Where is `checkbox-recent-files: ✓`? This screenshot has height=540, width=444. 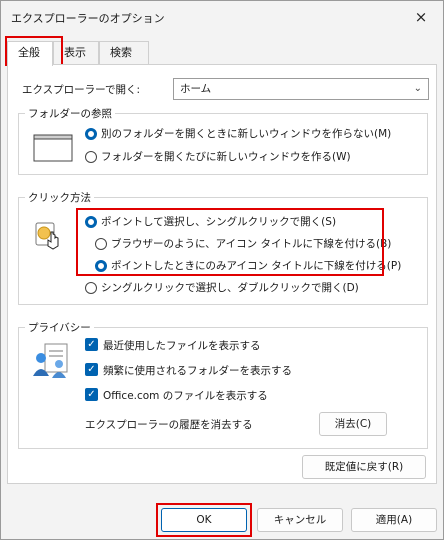 checkbox-recent-files: ✓ is located at coordinates (91, 344).